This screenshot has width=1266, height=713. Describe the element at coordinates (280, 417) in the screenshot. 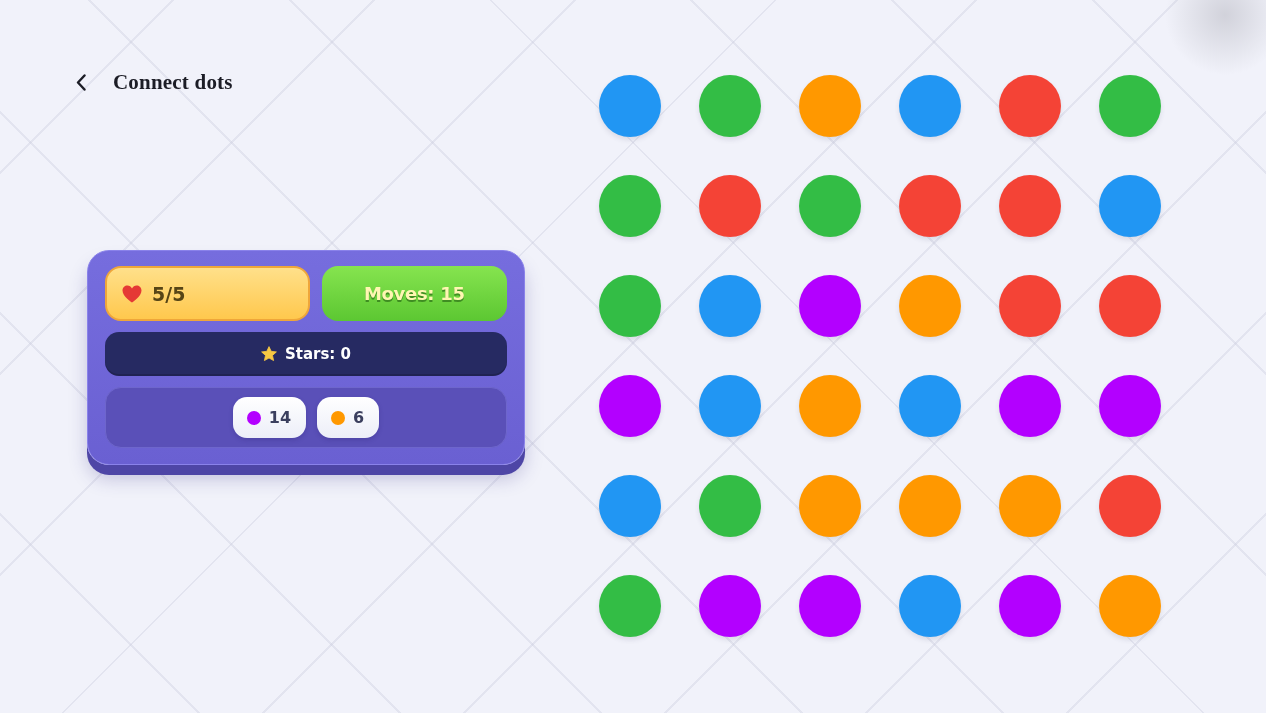

I see `goal-count: 14` at that location.